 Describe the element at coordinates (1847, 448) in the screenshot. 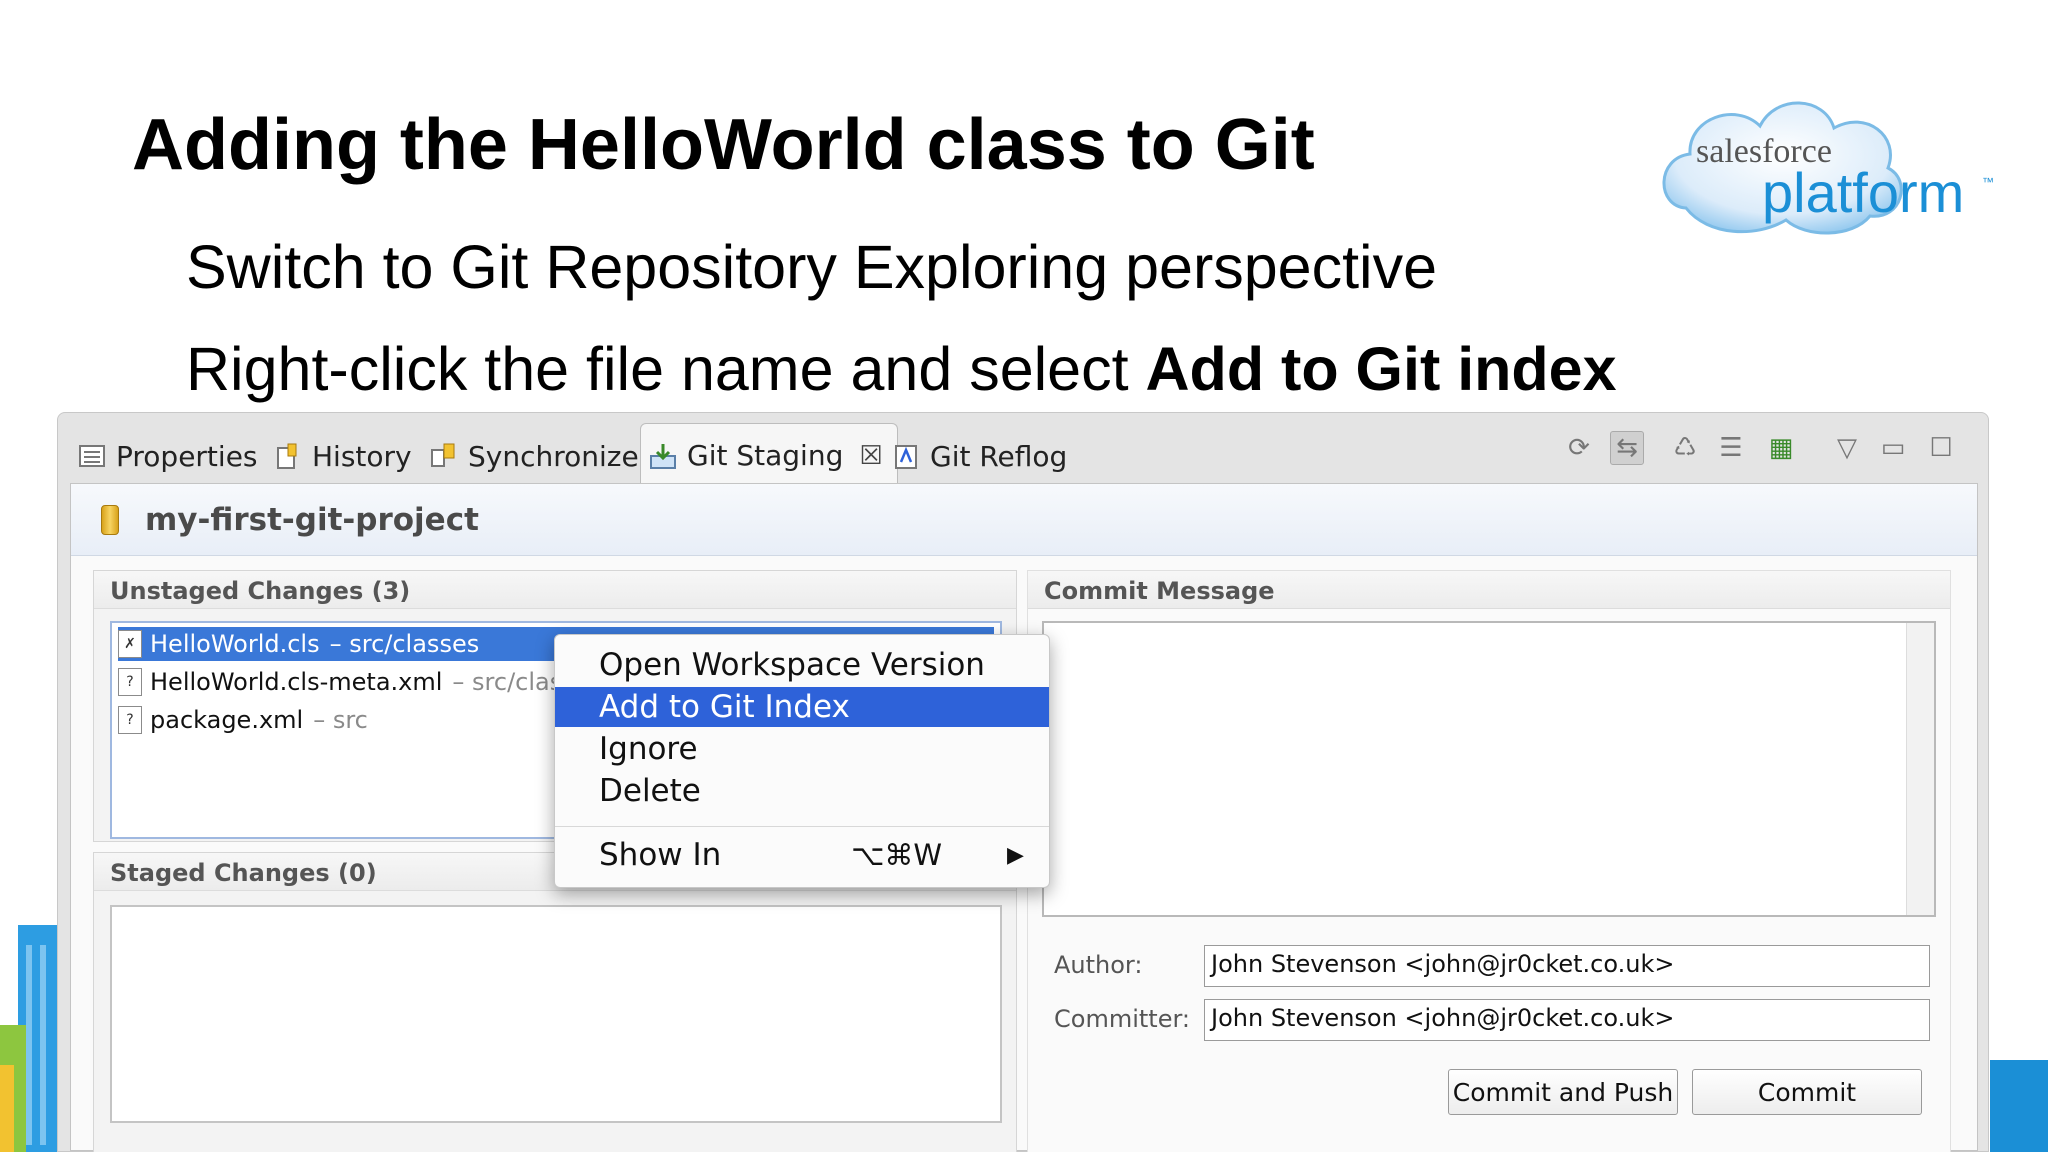

I see `view-menu-icon: ▽` at that location.